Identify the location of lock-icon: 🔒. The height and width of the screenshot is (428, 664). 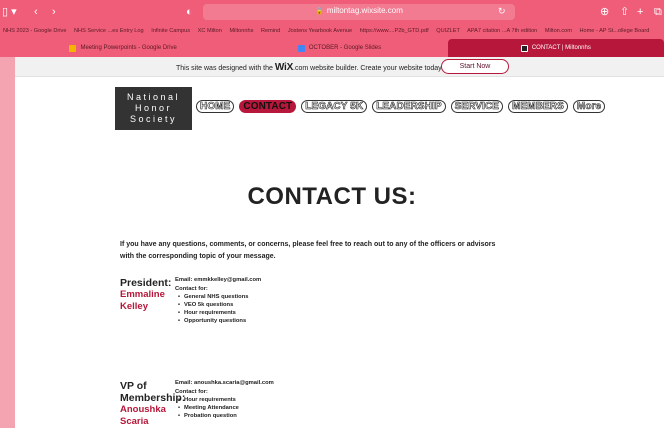
(319, 11).